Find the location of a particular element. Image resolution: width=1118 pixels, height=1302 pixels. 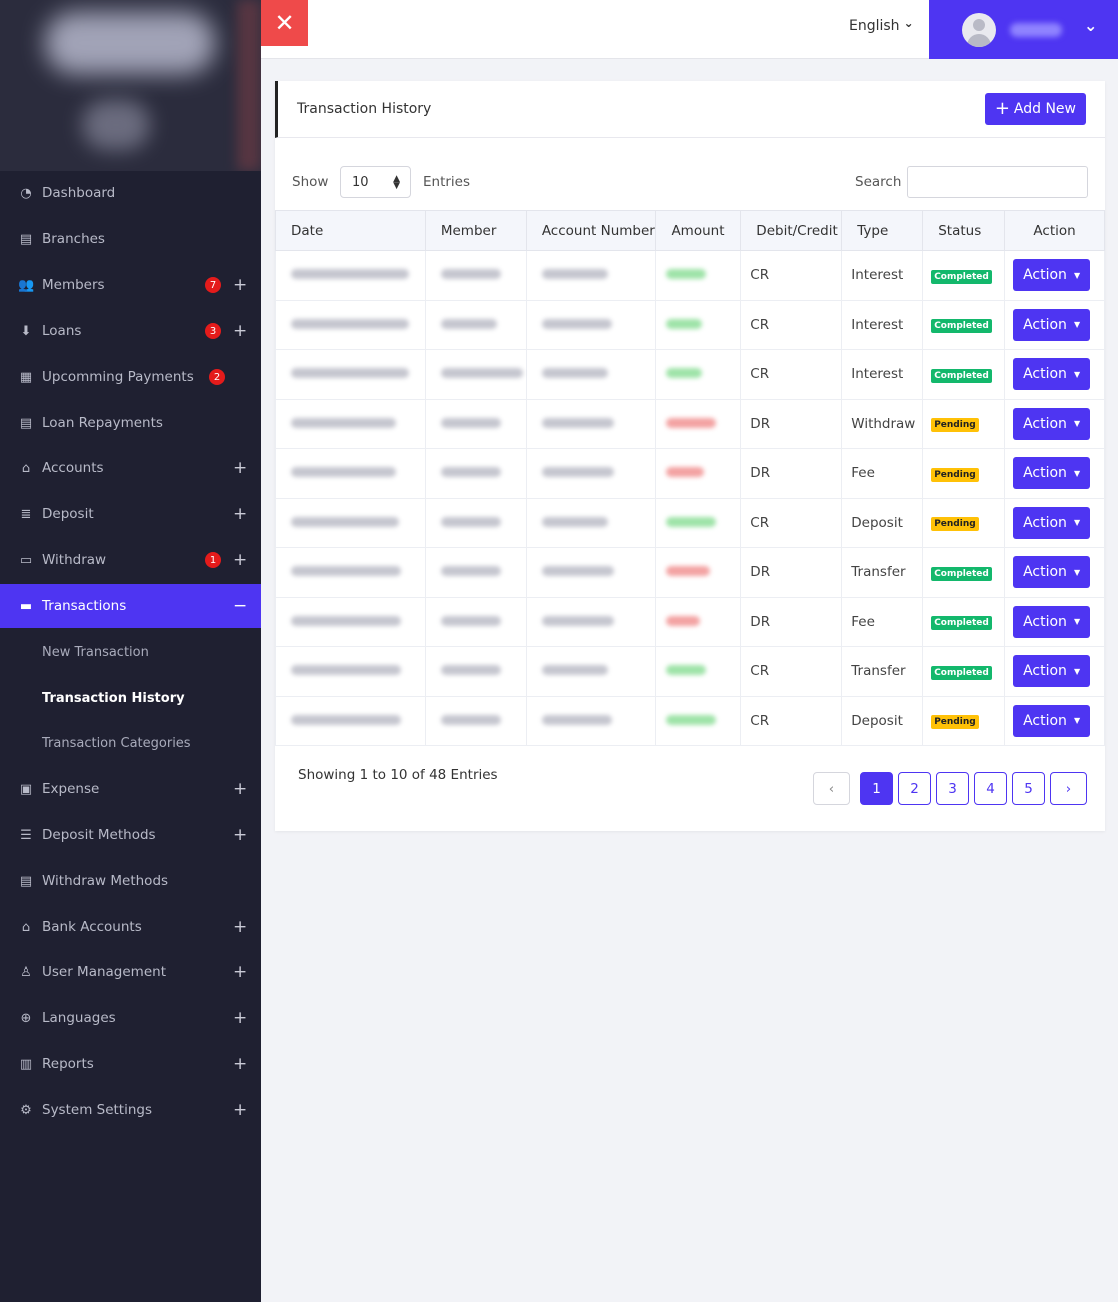

sidebar-item-label: Deposit is located at coordinates (68, 514).